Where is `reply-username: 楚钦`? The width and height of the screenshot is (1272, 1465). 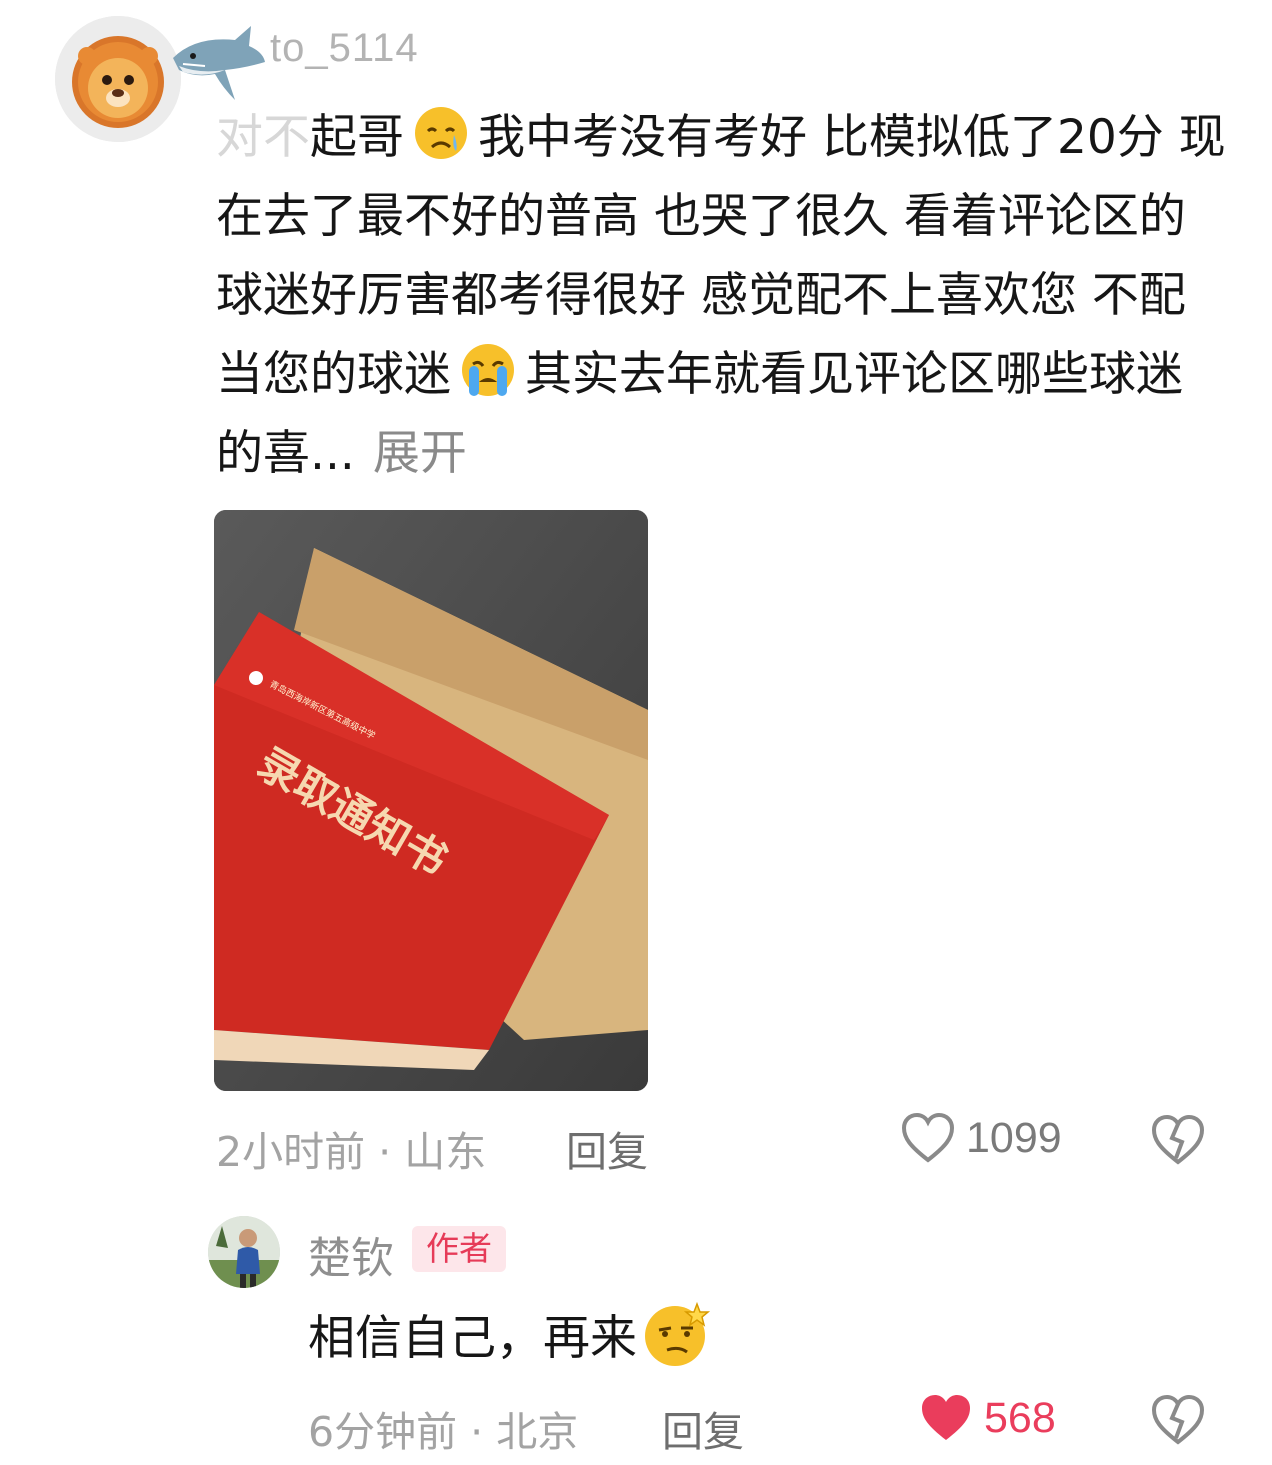
reply-username: 楚钦 is located at coordinates (351, 1255).